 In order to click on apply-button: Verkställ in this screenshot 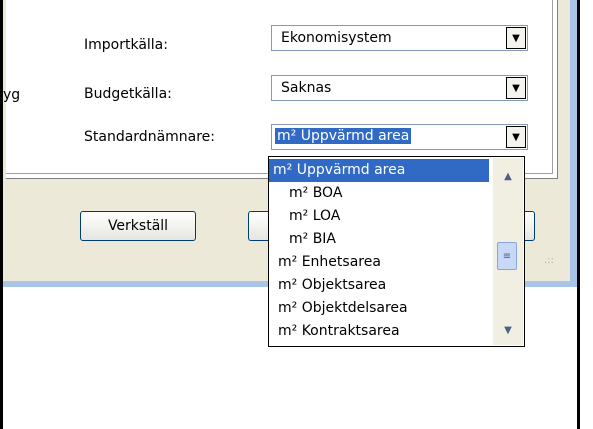, I will do `click(138, 226)`.